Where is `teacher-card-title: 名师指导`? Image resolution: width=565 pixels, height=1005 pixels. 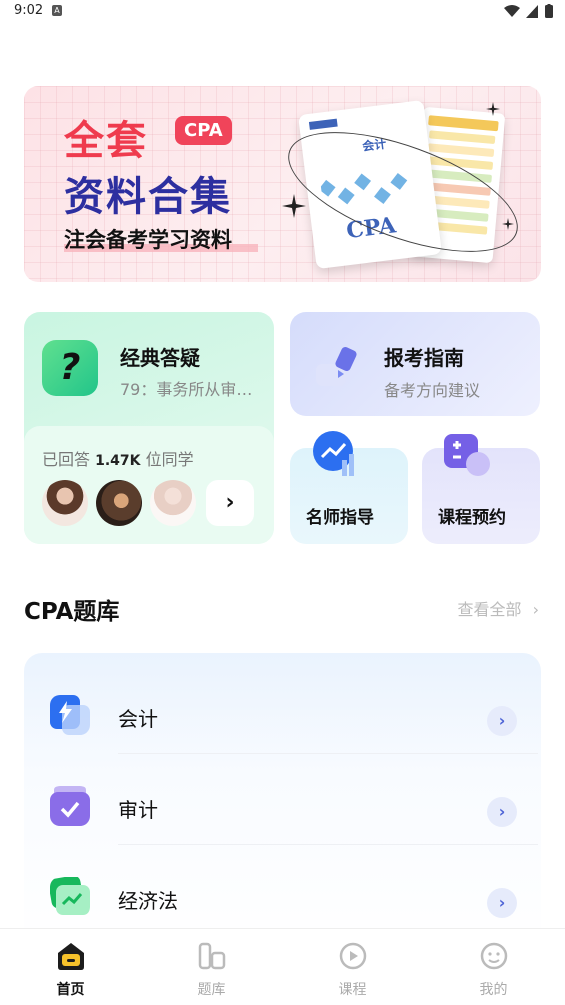 teacher-card-title: 名师指导 is located at coordinates (340, 518).